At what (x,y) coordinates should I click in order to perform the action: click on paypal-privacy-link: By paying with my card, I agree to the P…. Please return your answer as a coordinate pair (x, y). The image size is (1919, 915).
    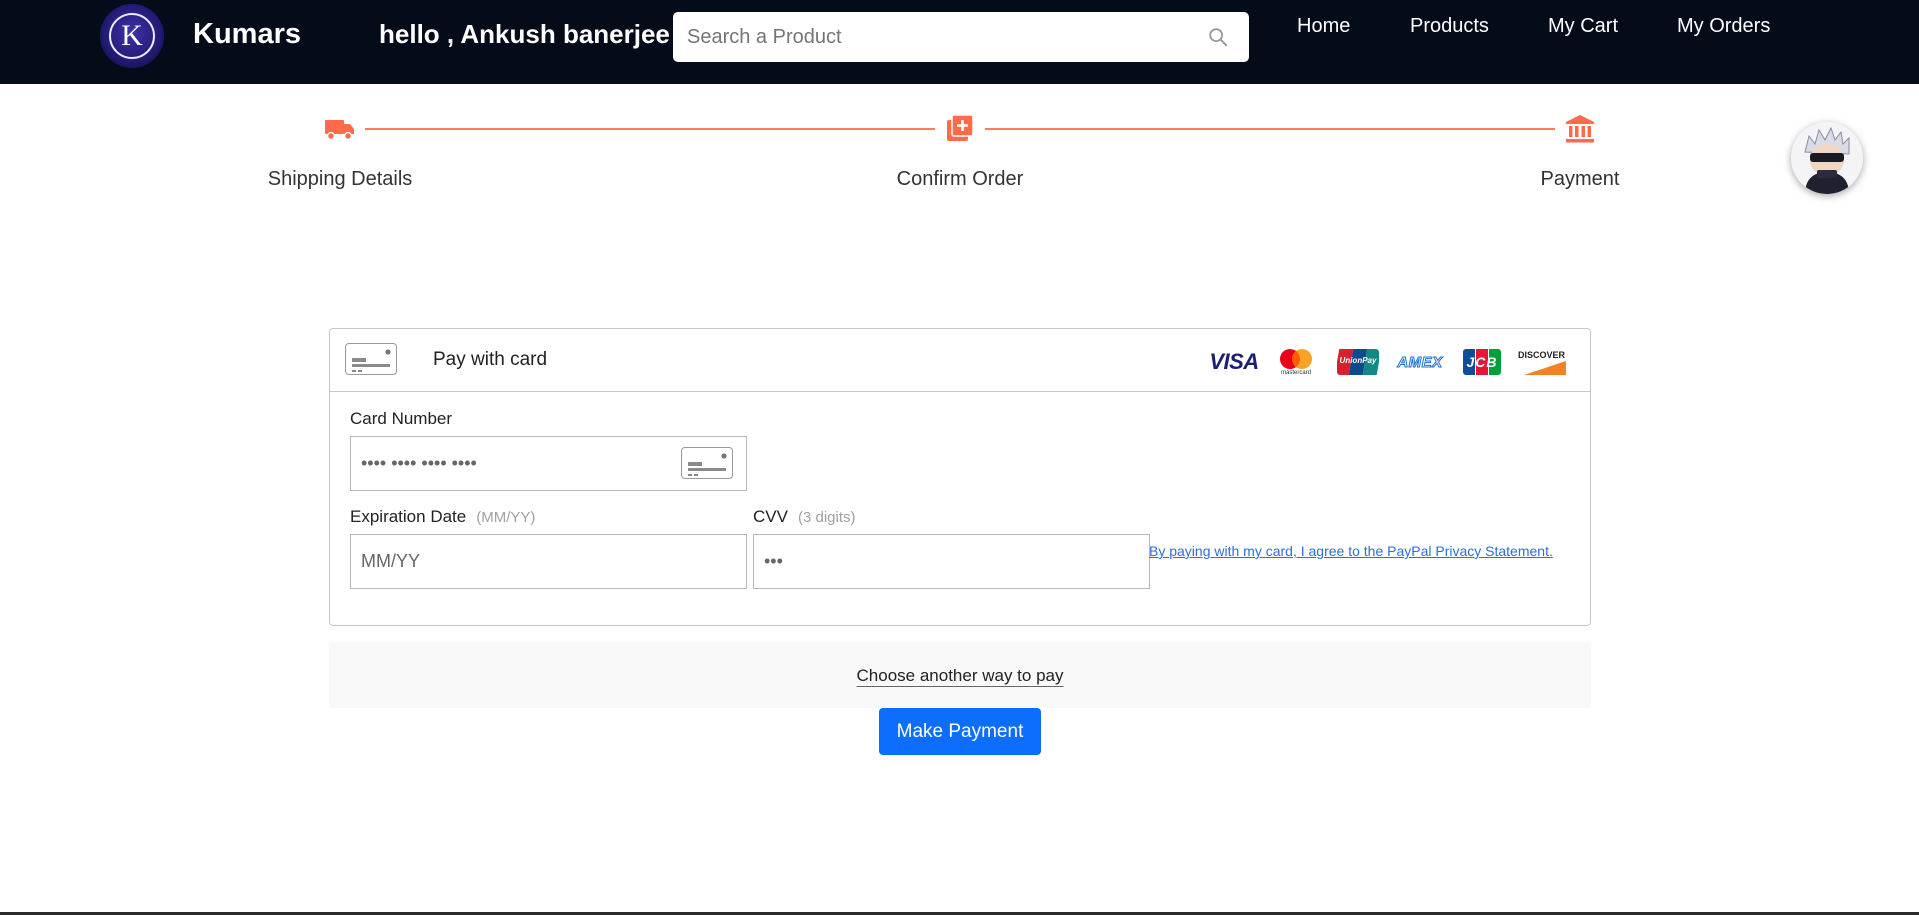
    Looking at the image, I should click on (1351, 551).